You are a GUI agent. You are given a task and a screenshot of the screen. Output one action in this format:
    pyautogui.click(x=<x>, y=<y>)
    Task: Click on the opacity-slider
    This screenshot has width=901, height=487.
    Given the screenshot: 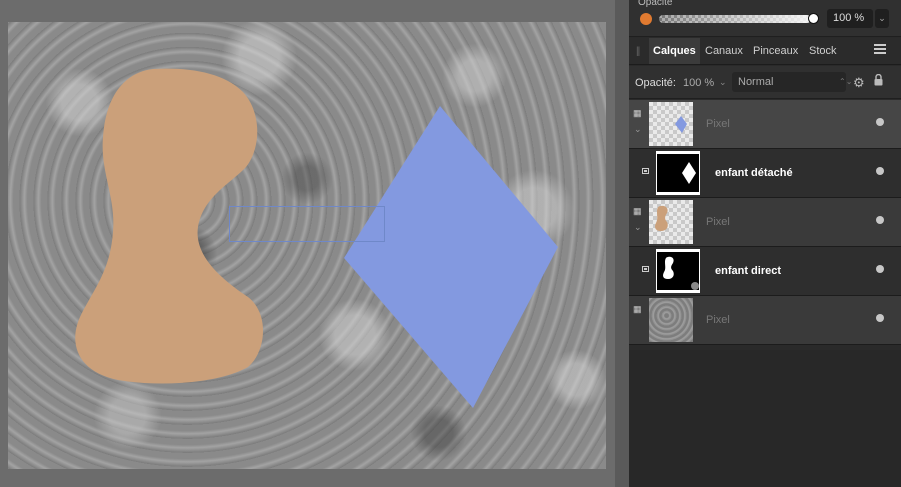 What is the action you would take?
    pyautogui.click(x=735, y=19)
    